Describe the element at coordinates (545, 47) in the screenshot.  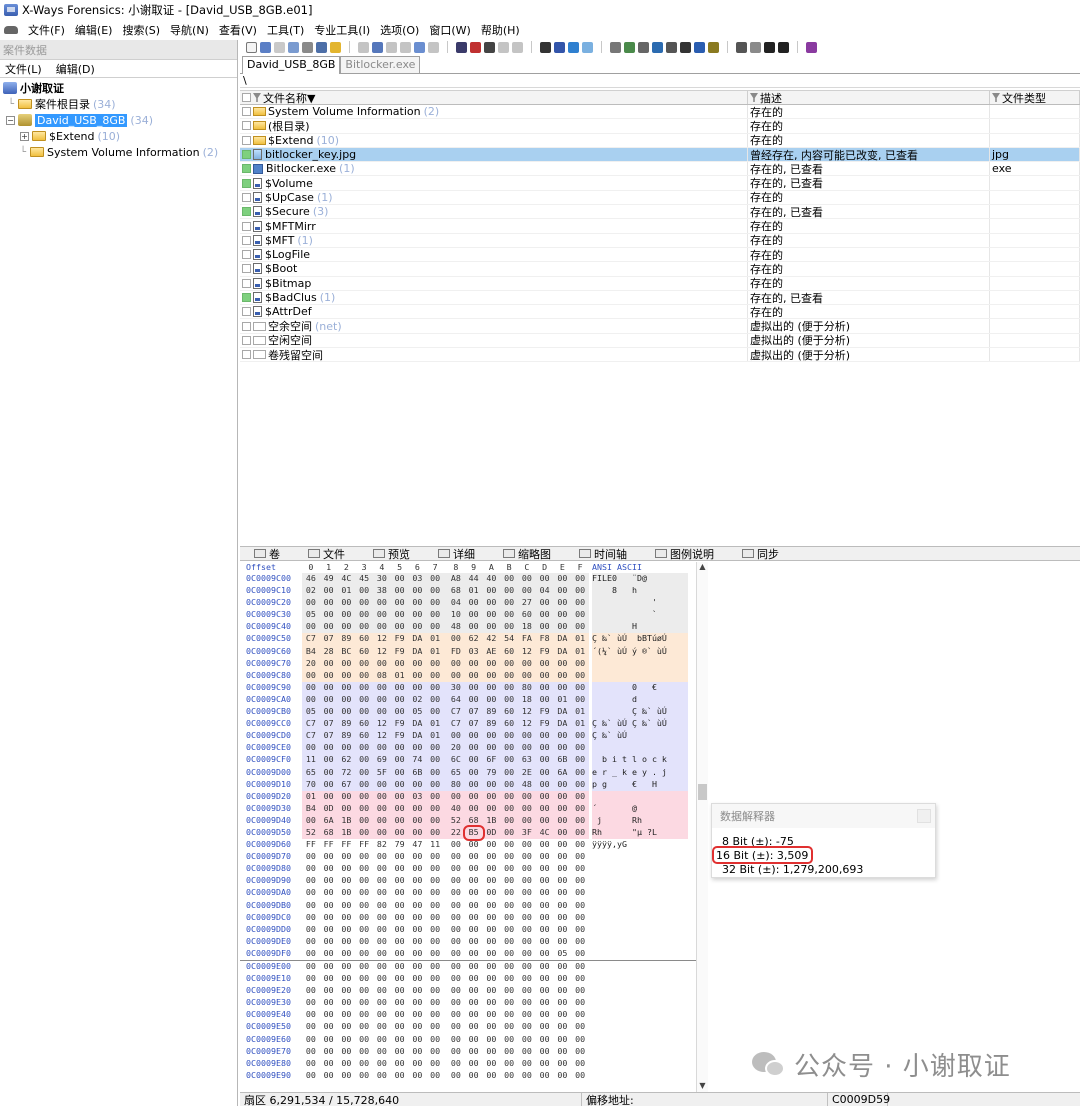
I see `goto-icon` at that location.